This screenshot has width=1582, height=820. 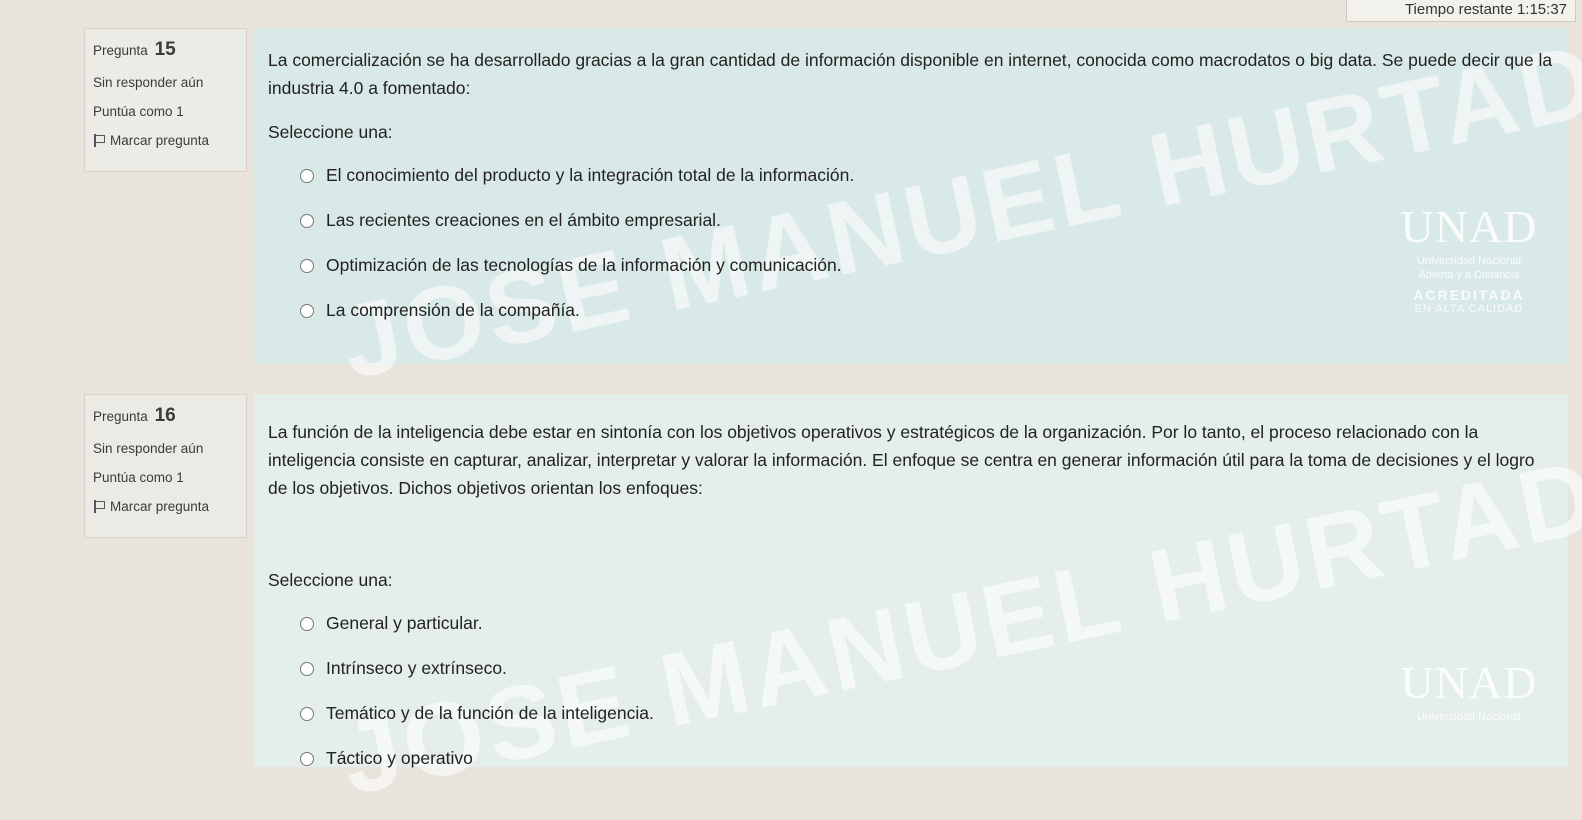 I want to click on answer-label: General y particular., so click(x=404, y=623).